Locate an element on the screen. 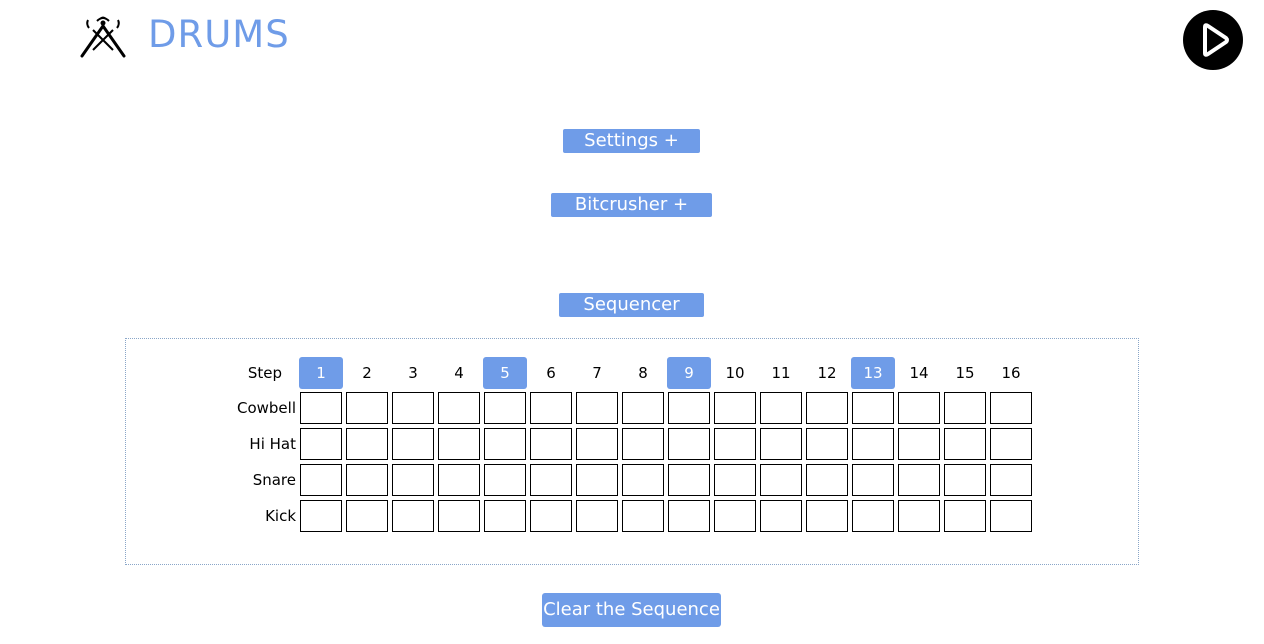 The width and height of the screenshot is (1264, 644). step-number-12: 12 is located at coordinates (827, 373).